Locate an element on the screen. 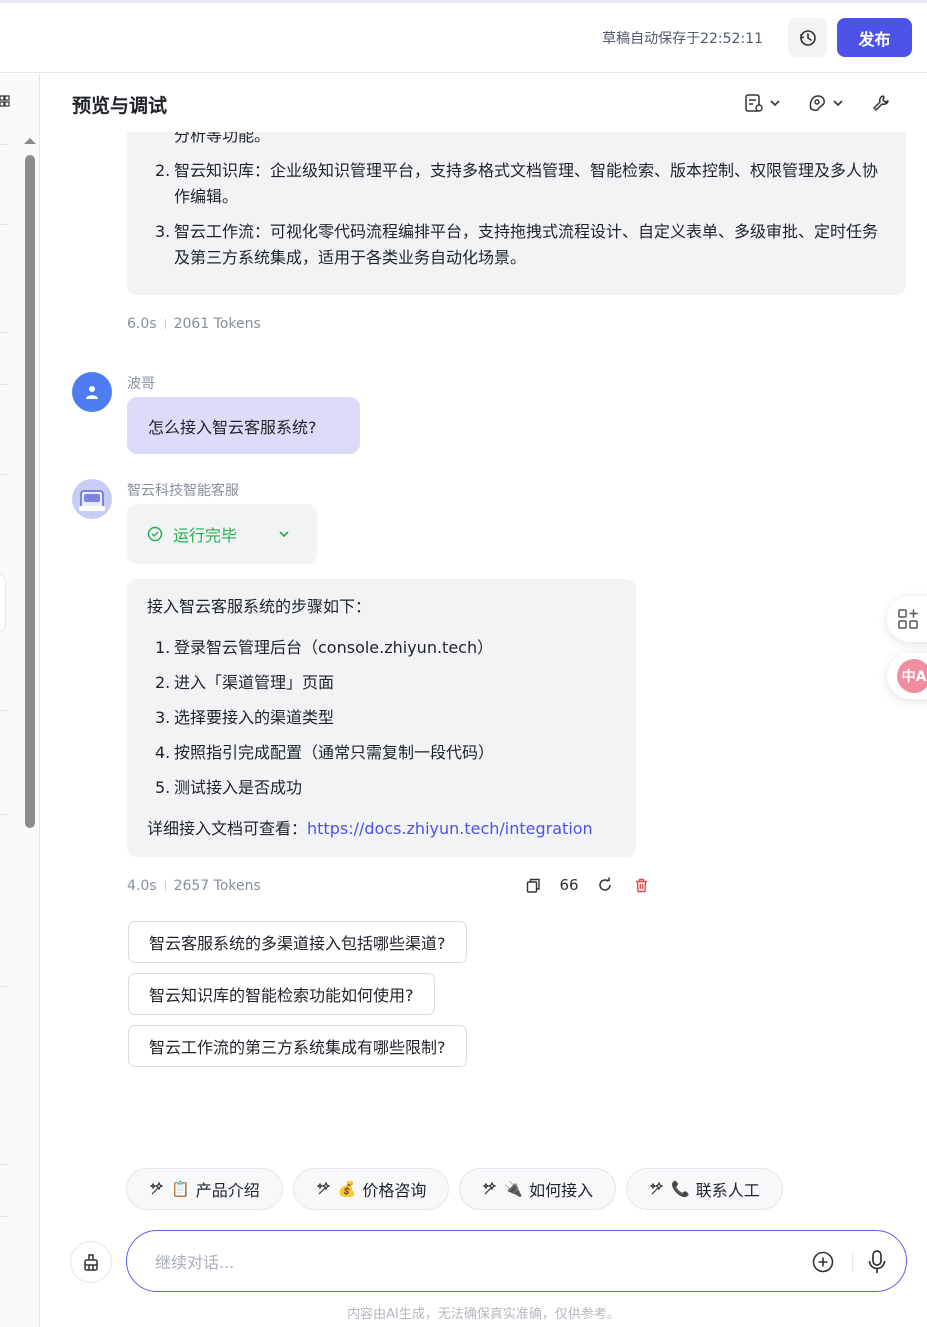 This screenshot has height=1327, width=927. shortcut-contact-human: 📞 联系人工 is located at coordinates (704, 1189).